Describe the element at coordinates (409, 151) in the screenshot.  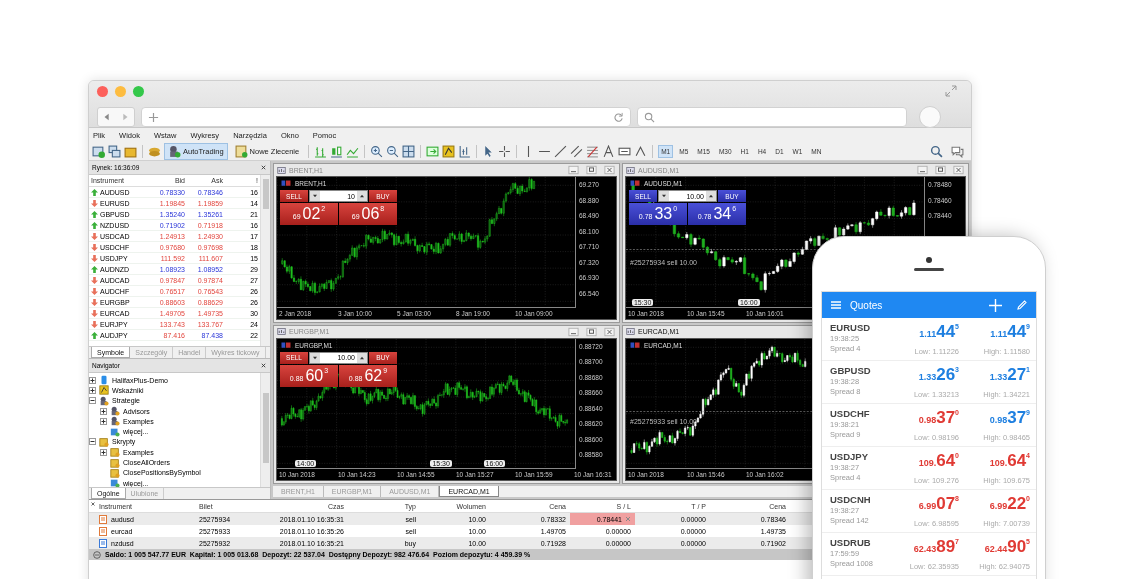
I see `tile-windows-icon` at that location.